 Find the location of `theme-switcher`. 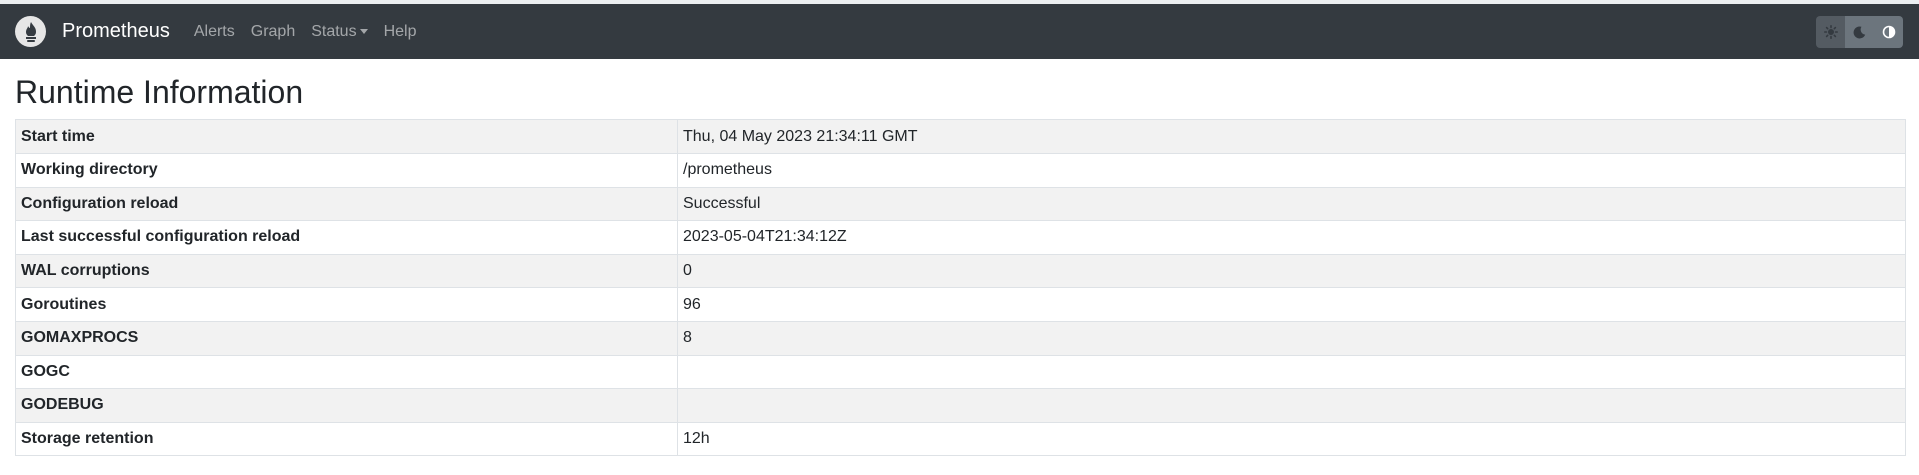

theme-switcher is located at coordinates (1859, 32).